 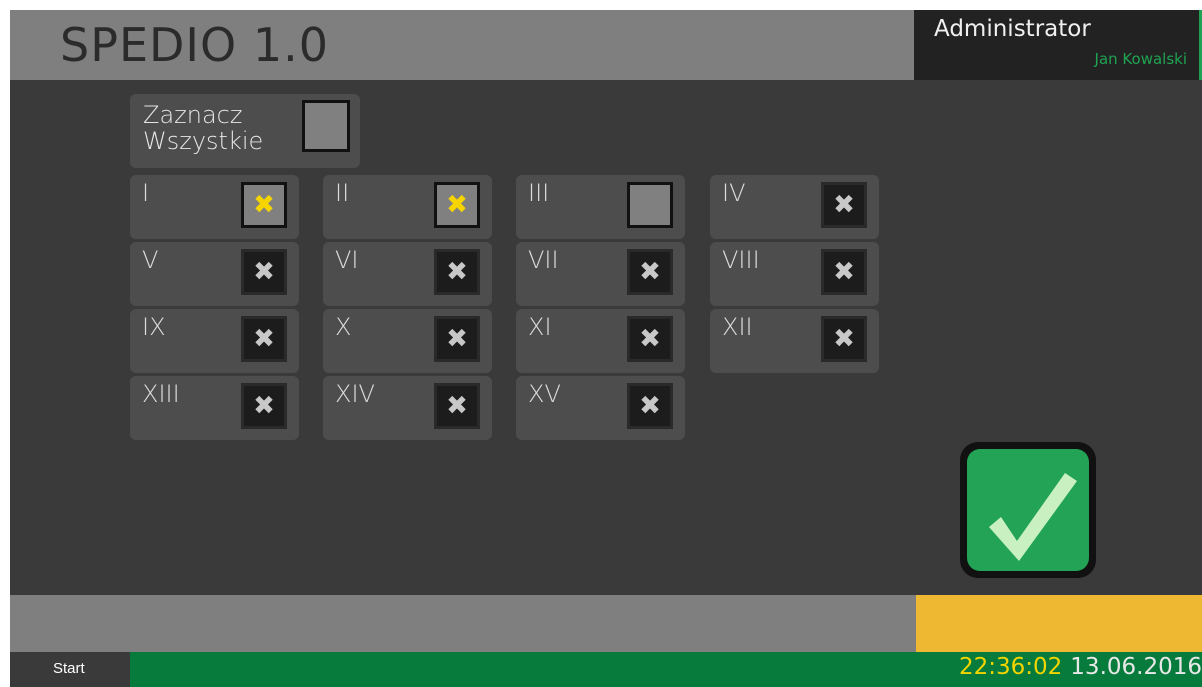 What do you see at coordinates (1140, 59) in the screenshot?
I see `user-name: Jan Kowalski` at bounding box center [1140, 59].